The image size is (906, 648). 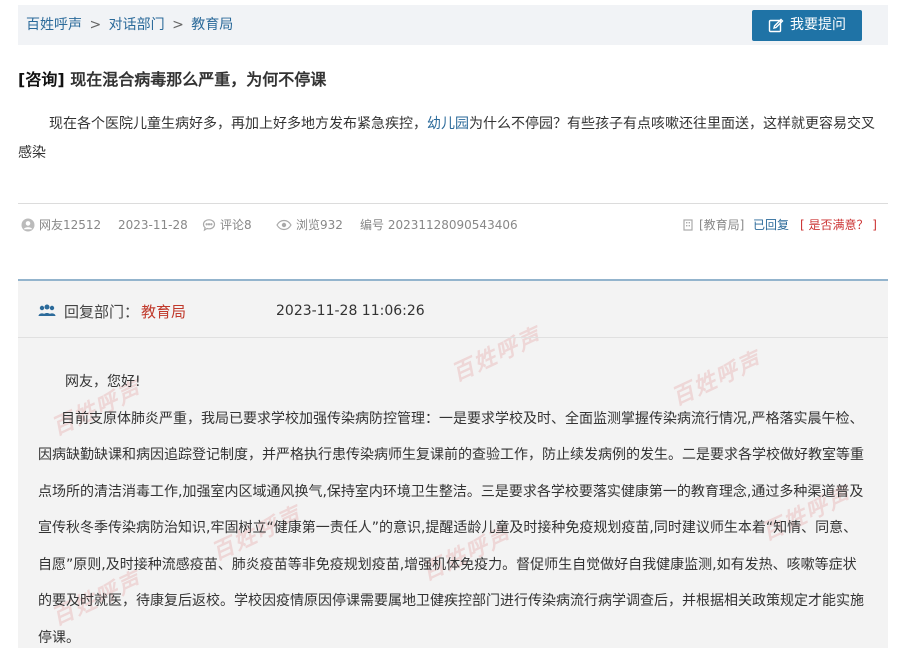 I want to click on meta-views: 浏览932, so click(x=309, y=225).